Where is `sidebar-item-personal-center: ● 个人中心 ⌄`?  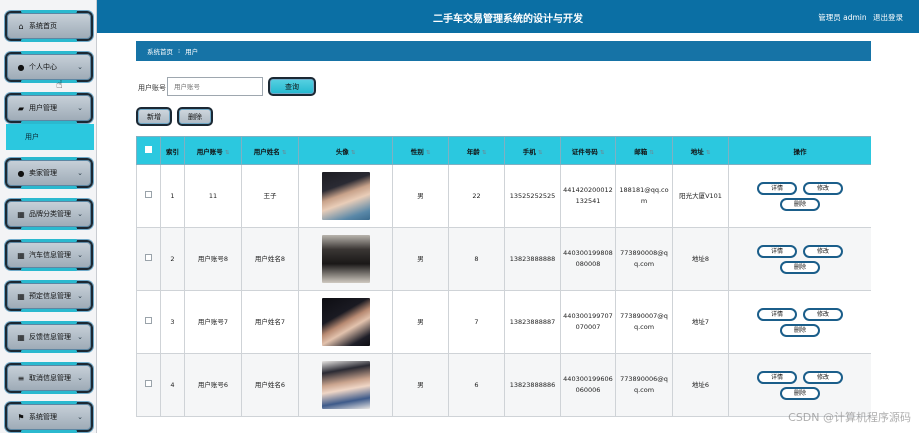 sidebar-item-personal-center: ● 个人中心 ⌄ is located at coordinates (49, 67).